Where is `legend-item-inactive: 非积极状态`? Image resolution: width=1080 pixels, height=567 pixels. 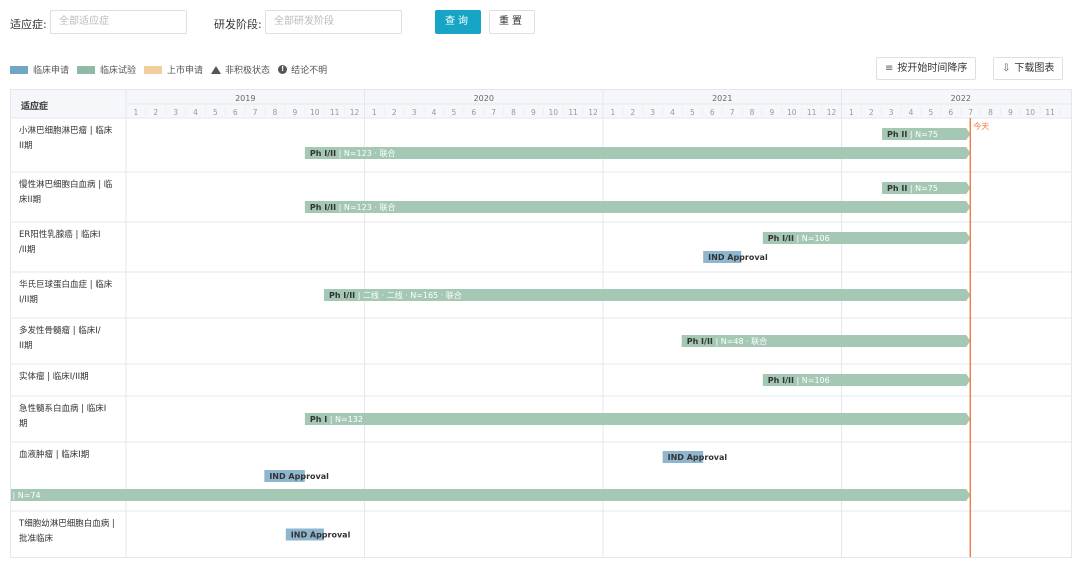
legend-item-inactive: 非积极状态 is located at coordinates (240, 69).